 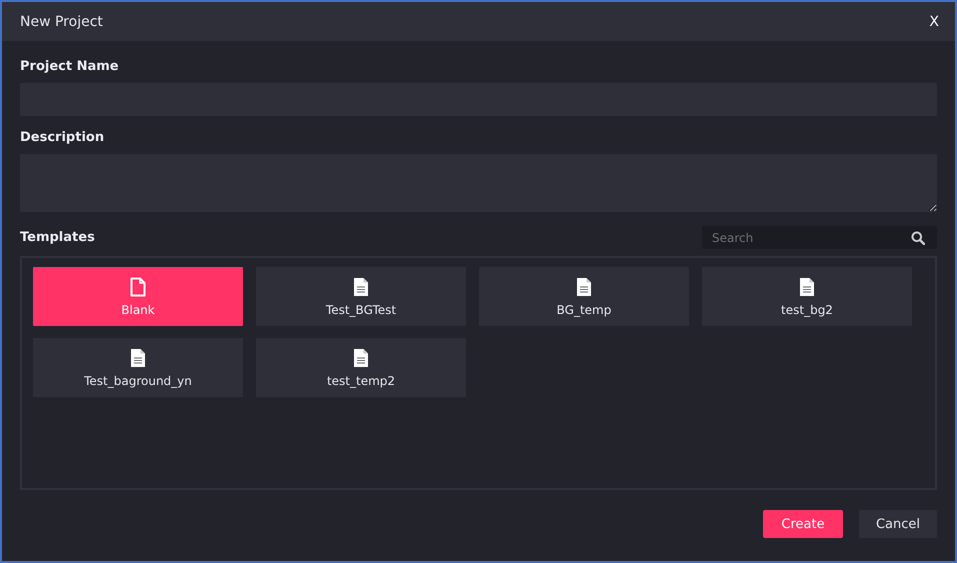 What do you see at coordinates (934, 22) in the screenshot?
I see `close-button: X` at bounding box center [934, 22].